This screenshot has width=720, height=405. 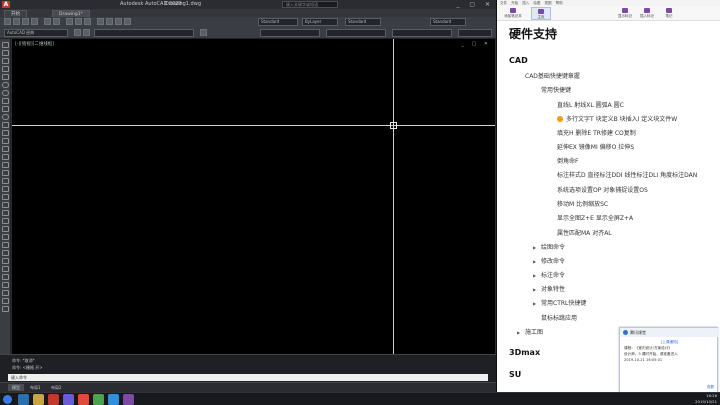 What do you see at coordinates (5, 133) in the screenshot?
I see `make-block-icon` at bounding box center [5, 133].